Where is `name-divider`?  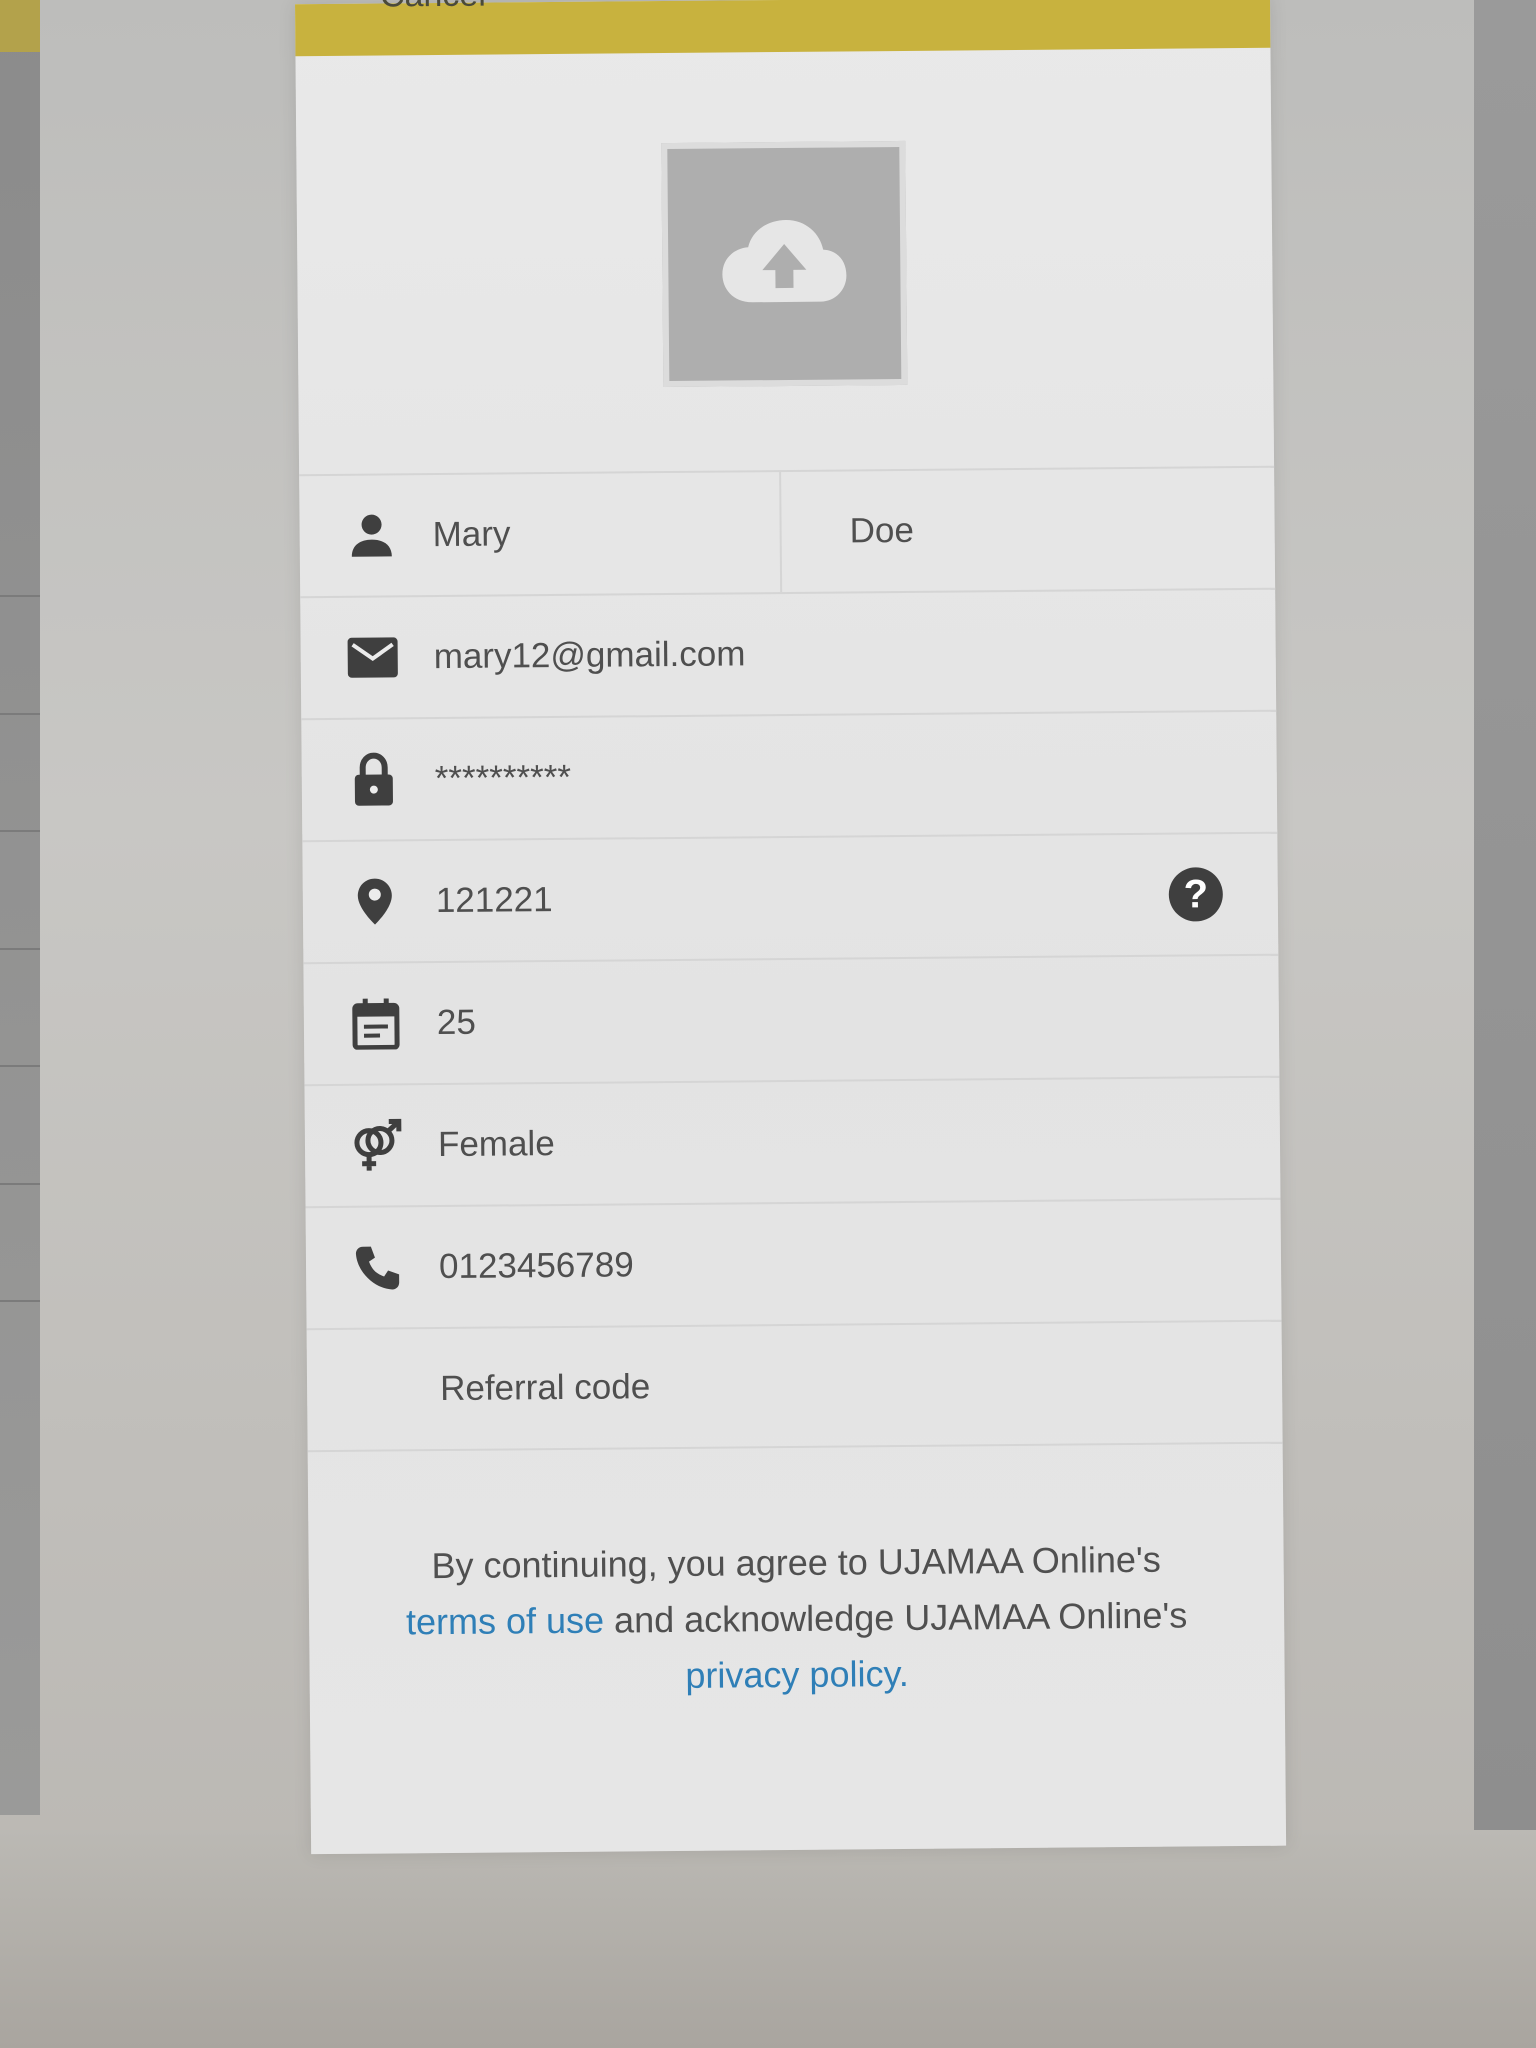
name-divider is located at coordinates (781, 532).